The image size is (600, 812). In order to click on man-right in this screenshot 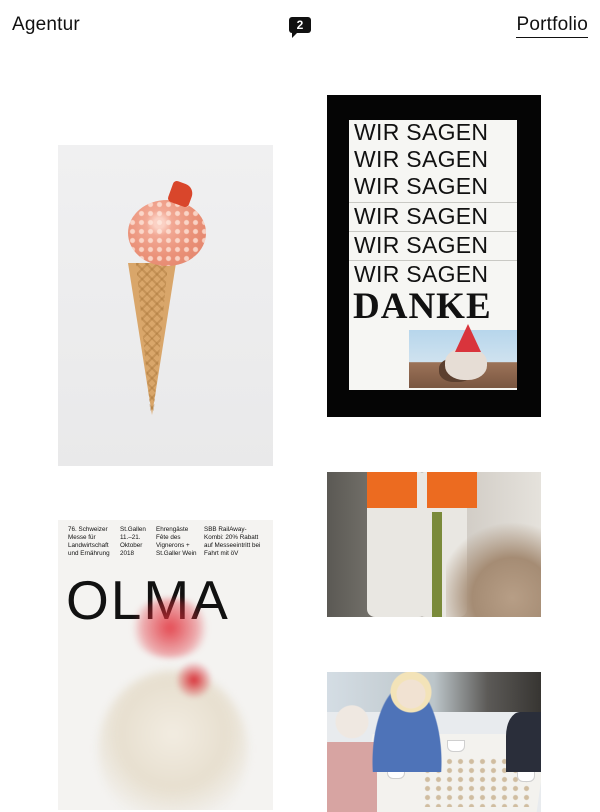, I will do `click(523, 742)`.